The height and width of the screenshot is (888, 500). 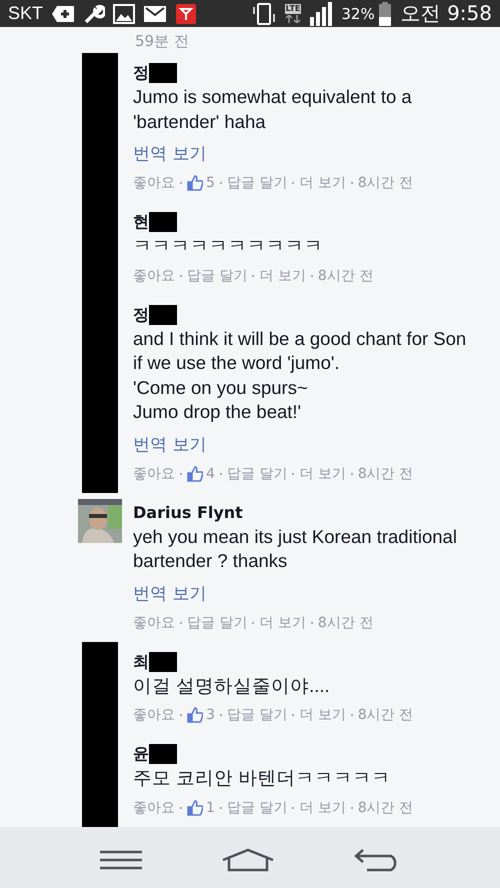 What do you see at coordinates (228, 246) in the screenshot?
I see `comment-text: ㅋㅋㅋㅋㅋㅋㅋㅋㅋㅋ` at bounding box center [228, 246].